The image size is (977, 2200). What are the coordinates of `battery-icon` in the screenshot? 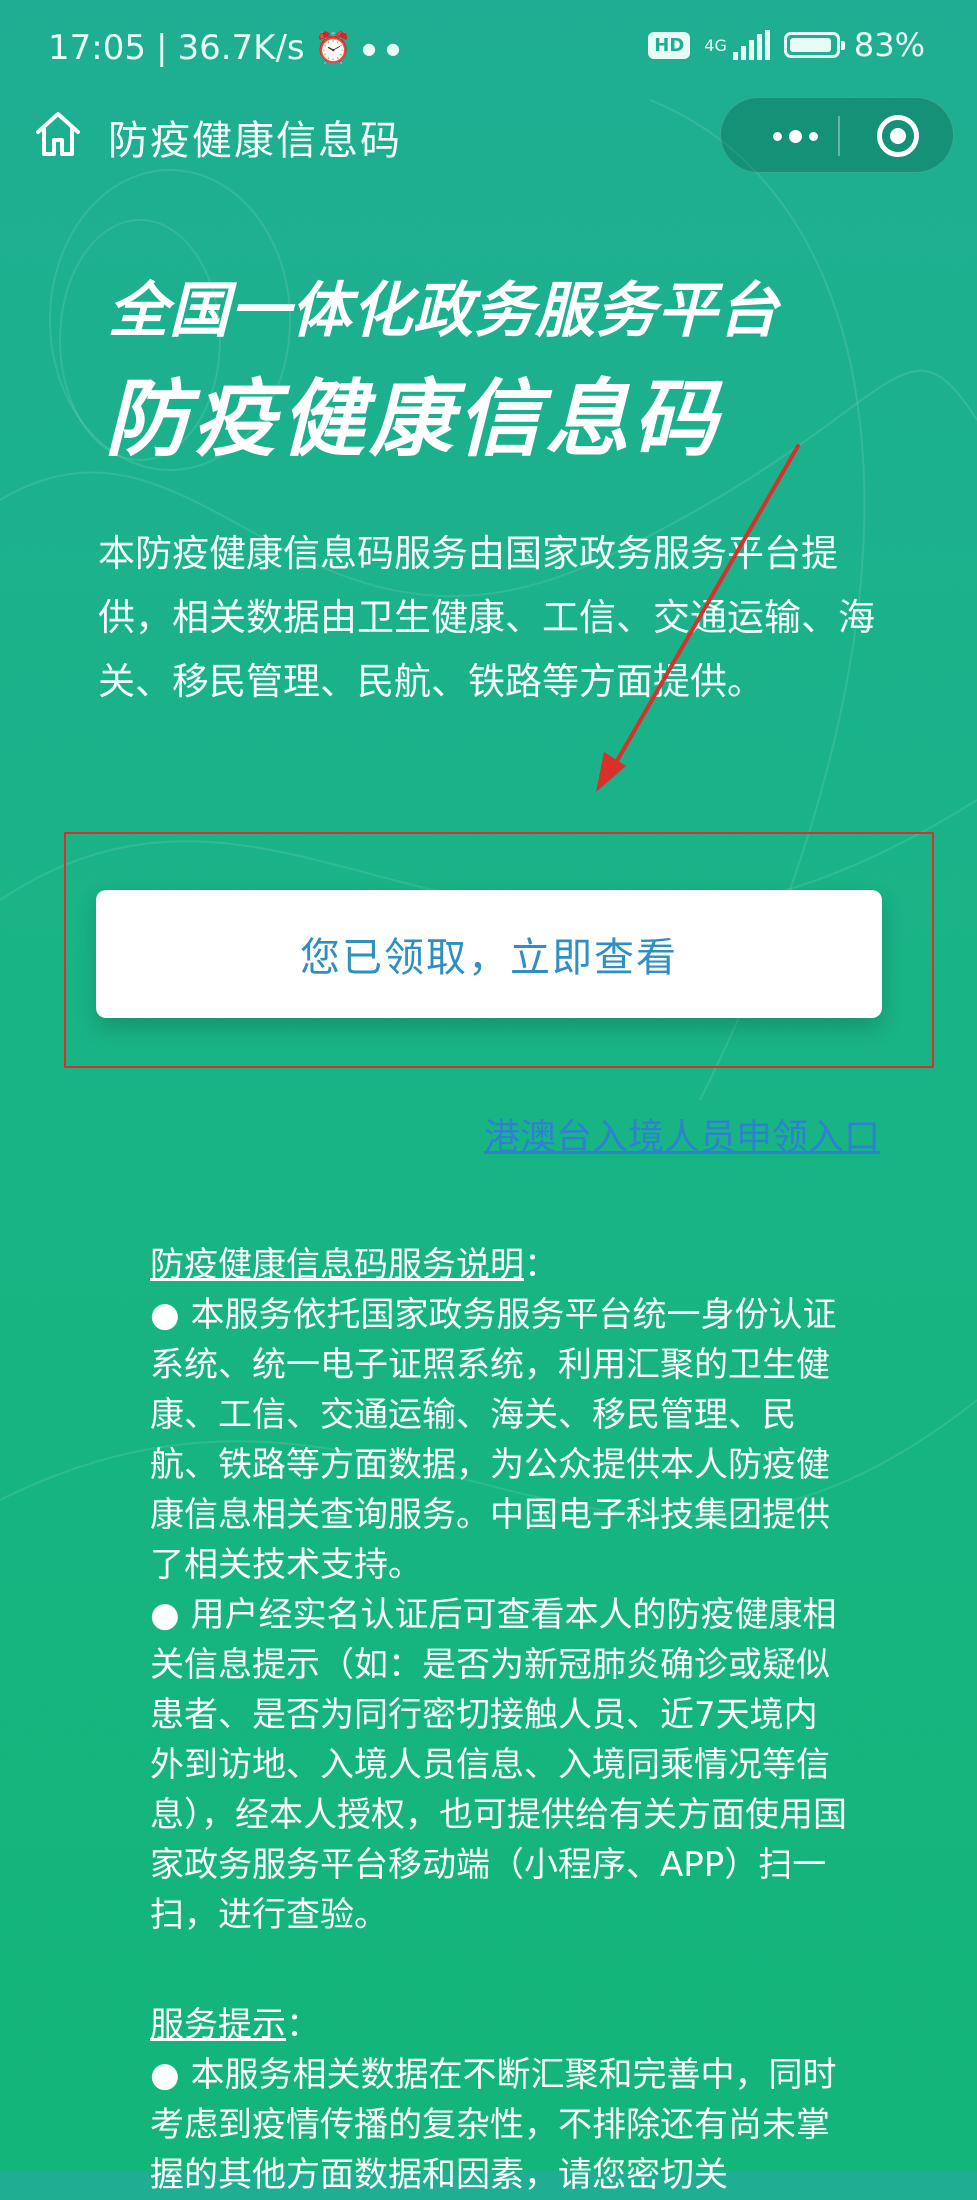 It's located at (814, 45).